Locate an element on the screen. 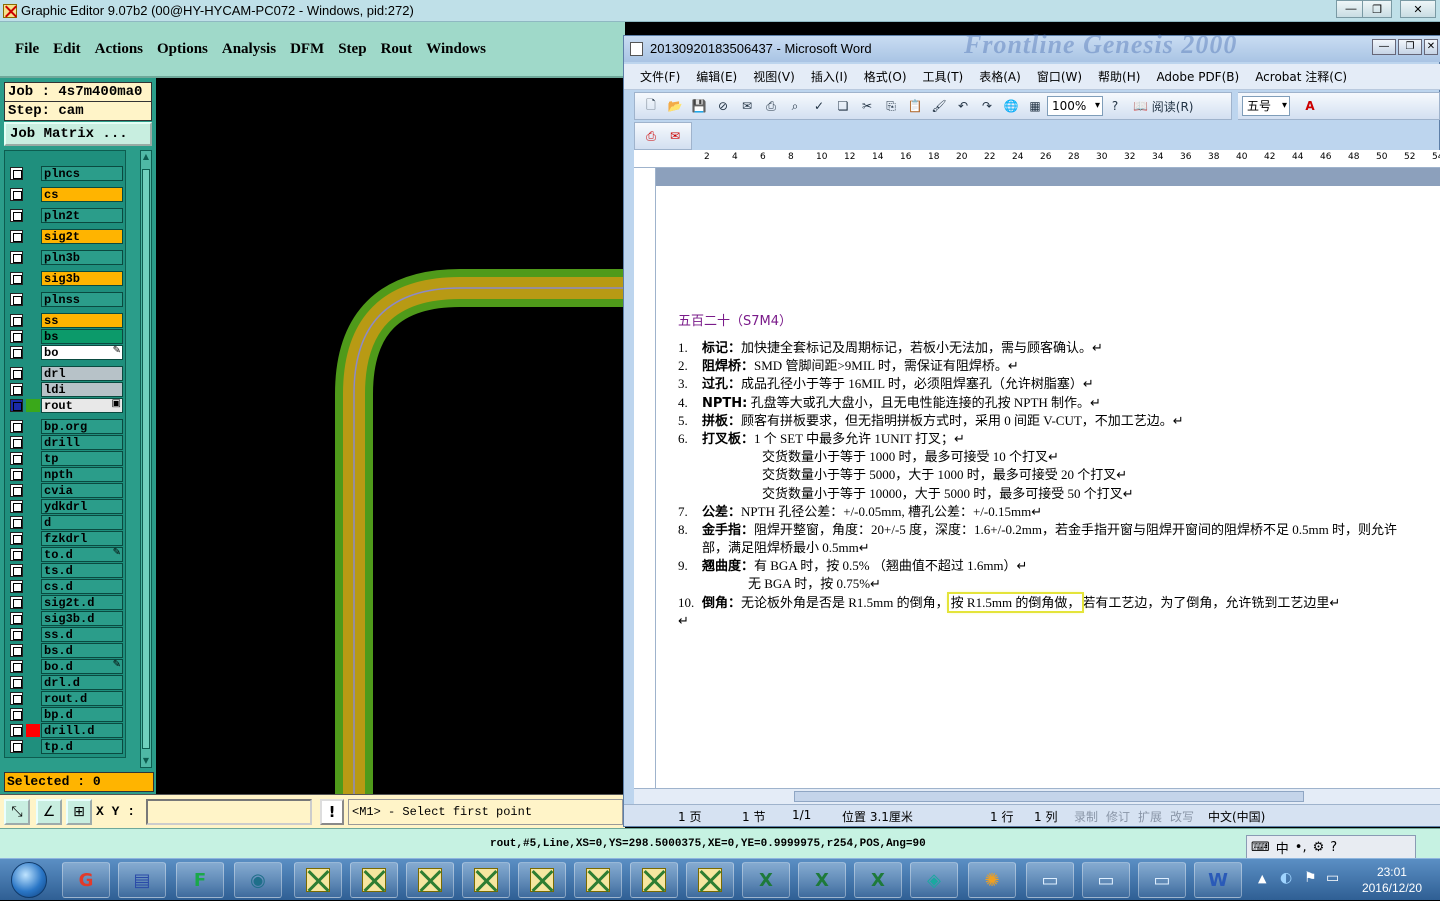 The height and width of the screenshot is (901, 1440). menu-edit: Edit is located at coordinates (67, 49).